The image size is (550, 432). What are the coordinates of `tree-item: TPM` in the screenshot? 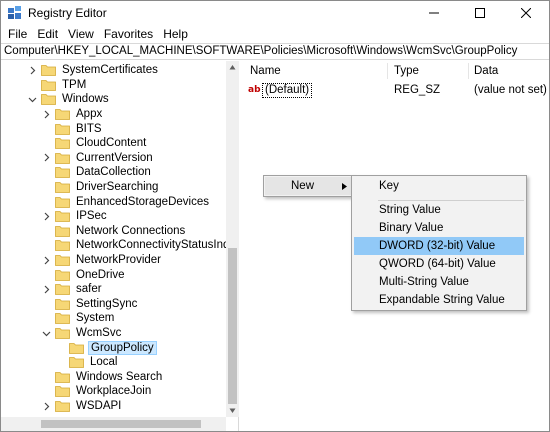 It's located at (58, 85).